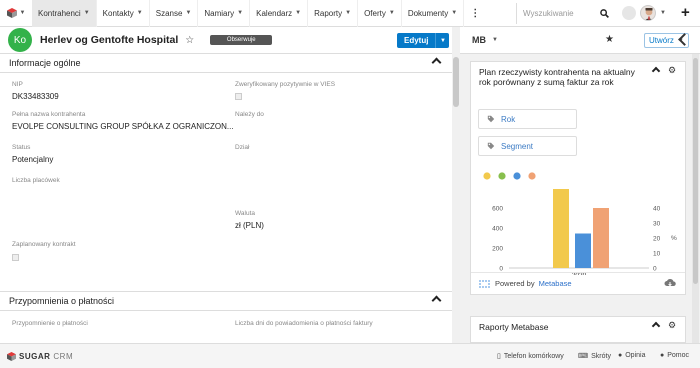  I want to click on search-input: Wyszukiwanie, so click(564, 13).